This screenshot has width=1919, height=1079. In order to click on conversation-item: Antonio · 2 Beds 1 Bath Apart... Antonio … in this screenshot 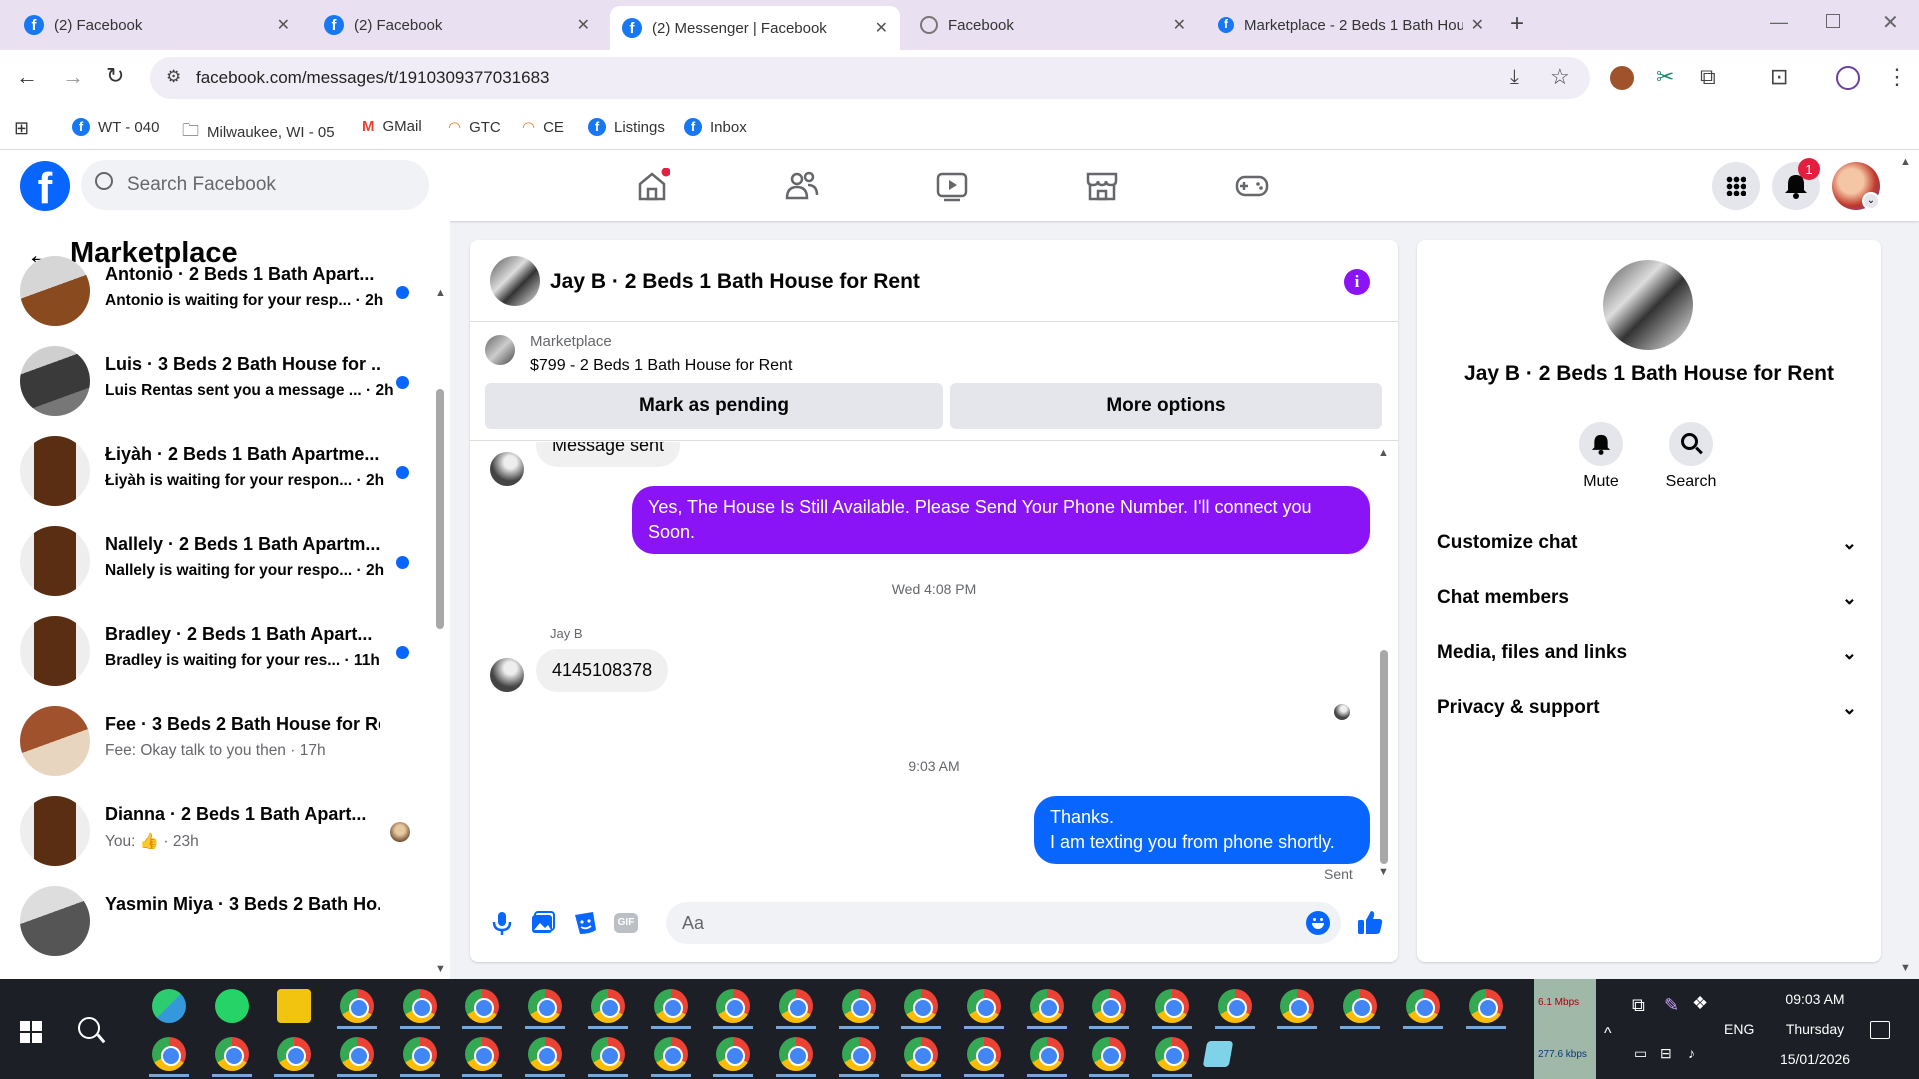, I will do `click(220, 299)`.